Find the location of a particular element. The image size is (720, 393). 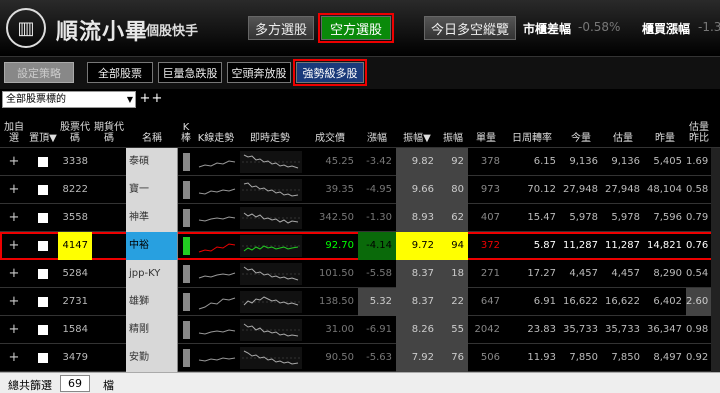

add-scope-button: + is located at coordinates (157, 99).